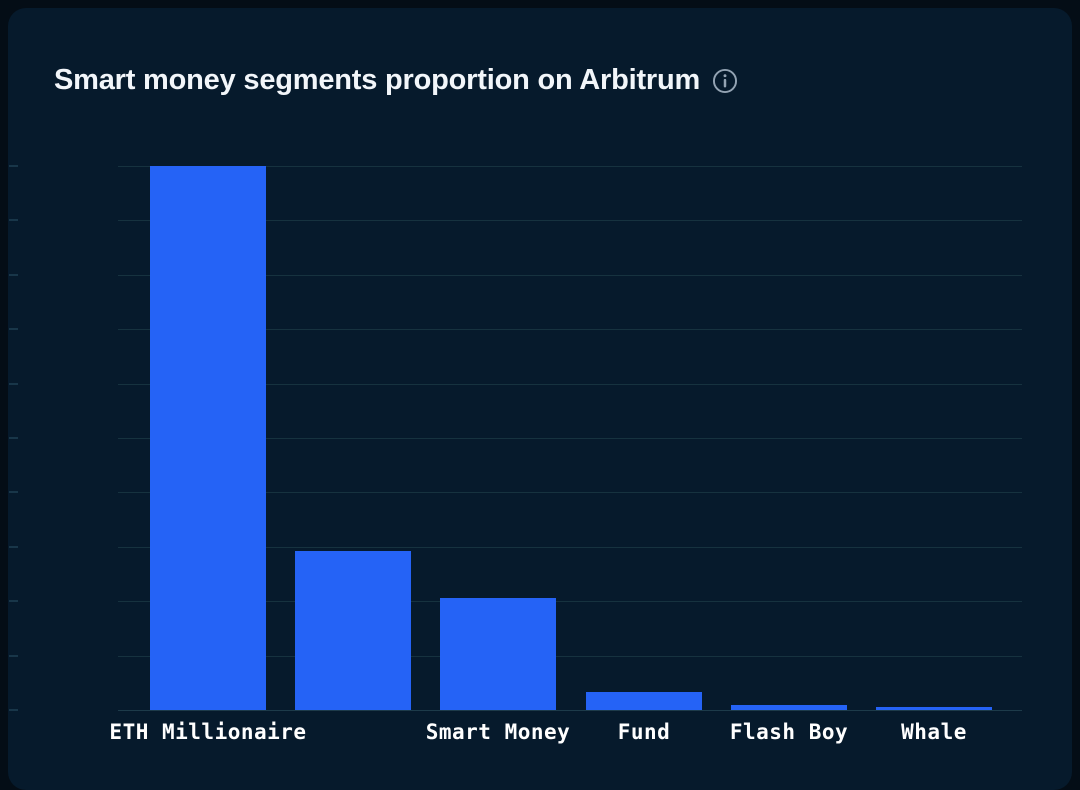  What do you see at coordinates (208, 732) in the screenshot?
I see `x-axis-tick-label: ETH Millionaire` at bounding box center [208, 732].